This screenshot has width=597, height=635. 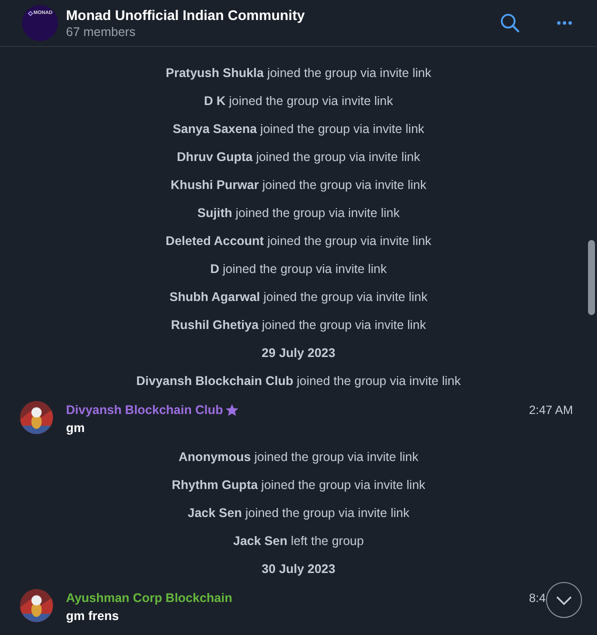 What do you see at coordinates (299, 241) in the screenshot?
I see `service-message: Deleted Account joined the group via invite link` at bounding box center [299, 241].